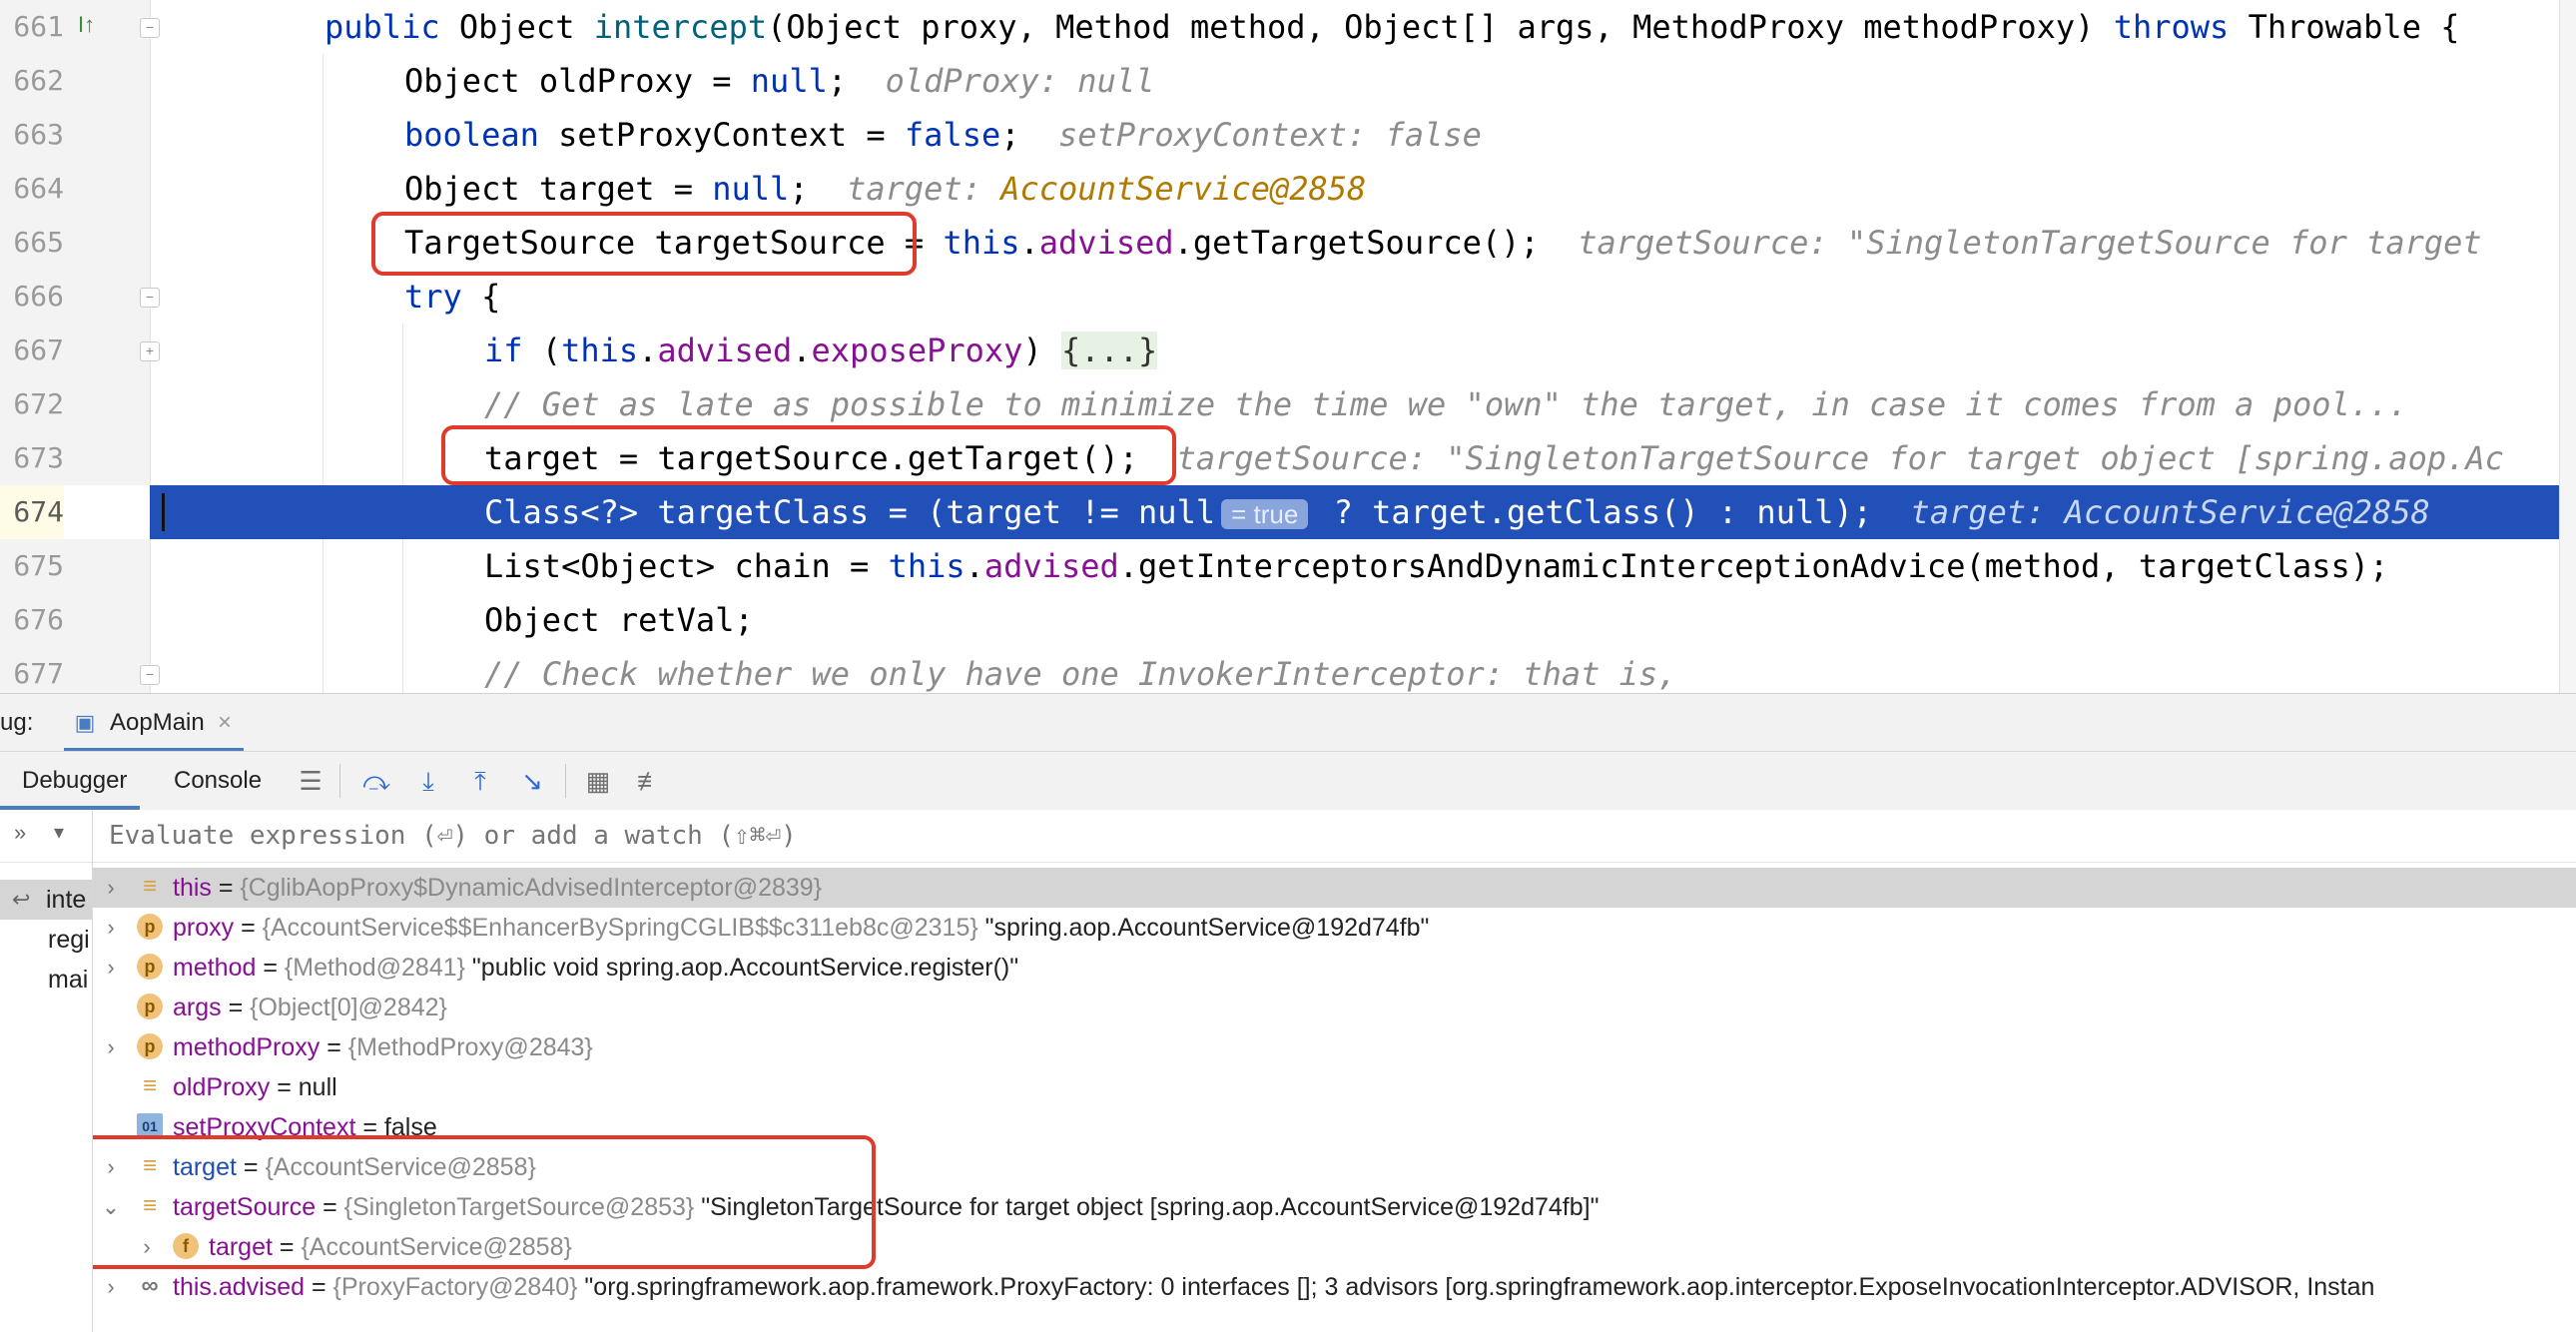 The width and height of the screenshot is (2576, 1332). I want to click on line-number: 661, so click(32, 27).